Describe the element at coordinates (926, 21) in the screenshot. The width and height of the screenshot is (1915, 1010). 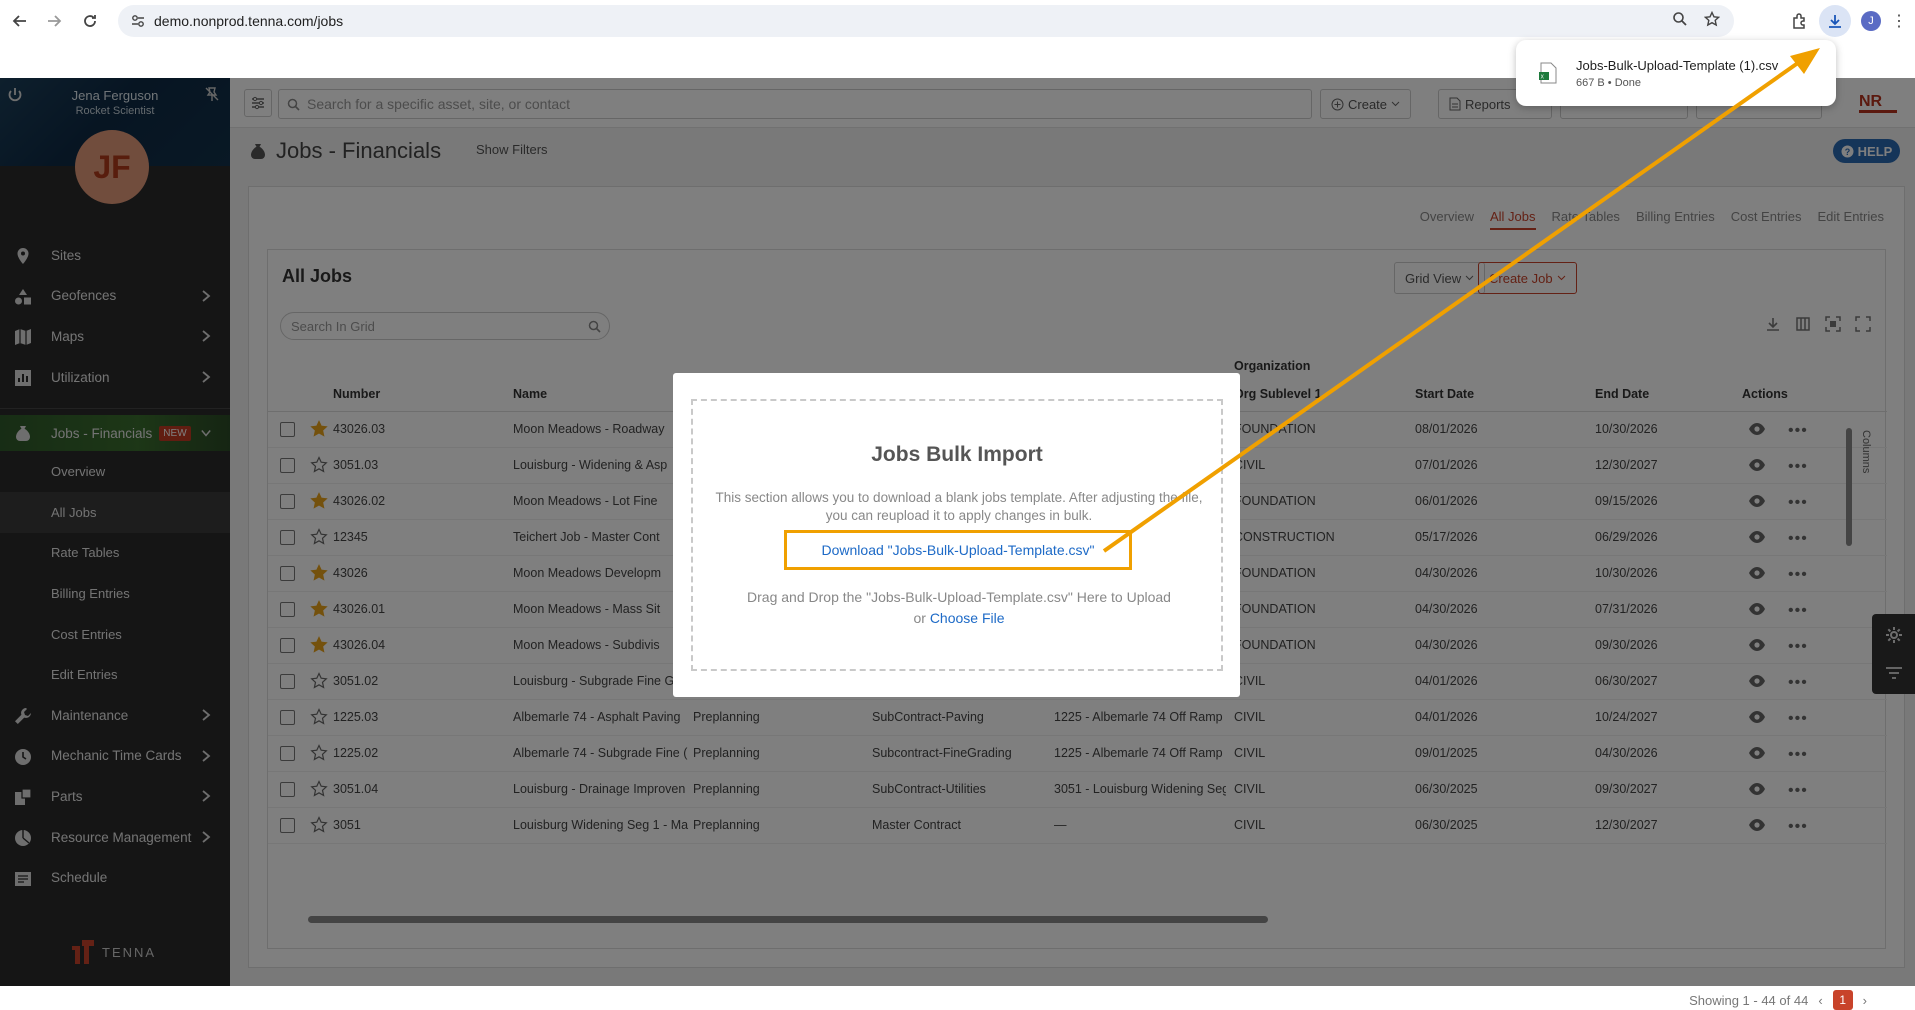
I see `address-bar: demo.nonprod.tenna.com/jobs` at that location.